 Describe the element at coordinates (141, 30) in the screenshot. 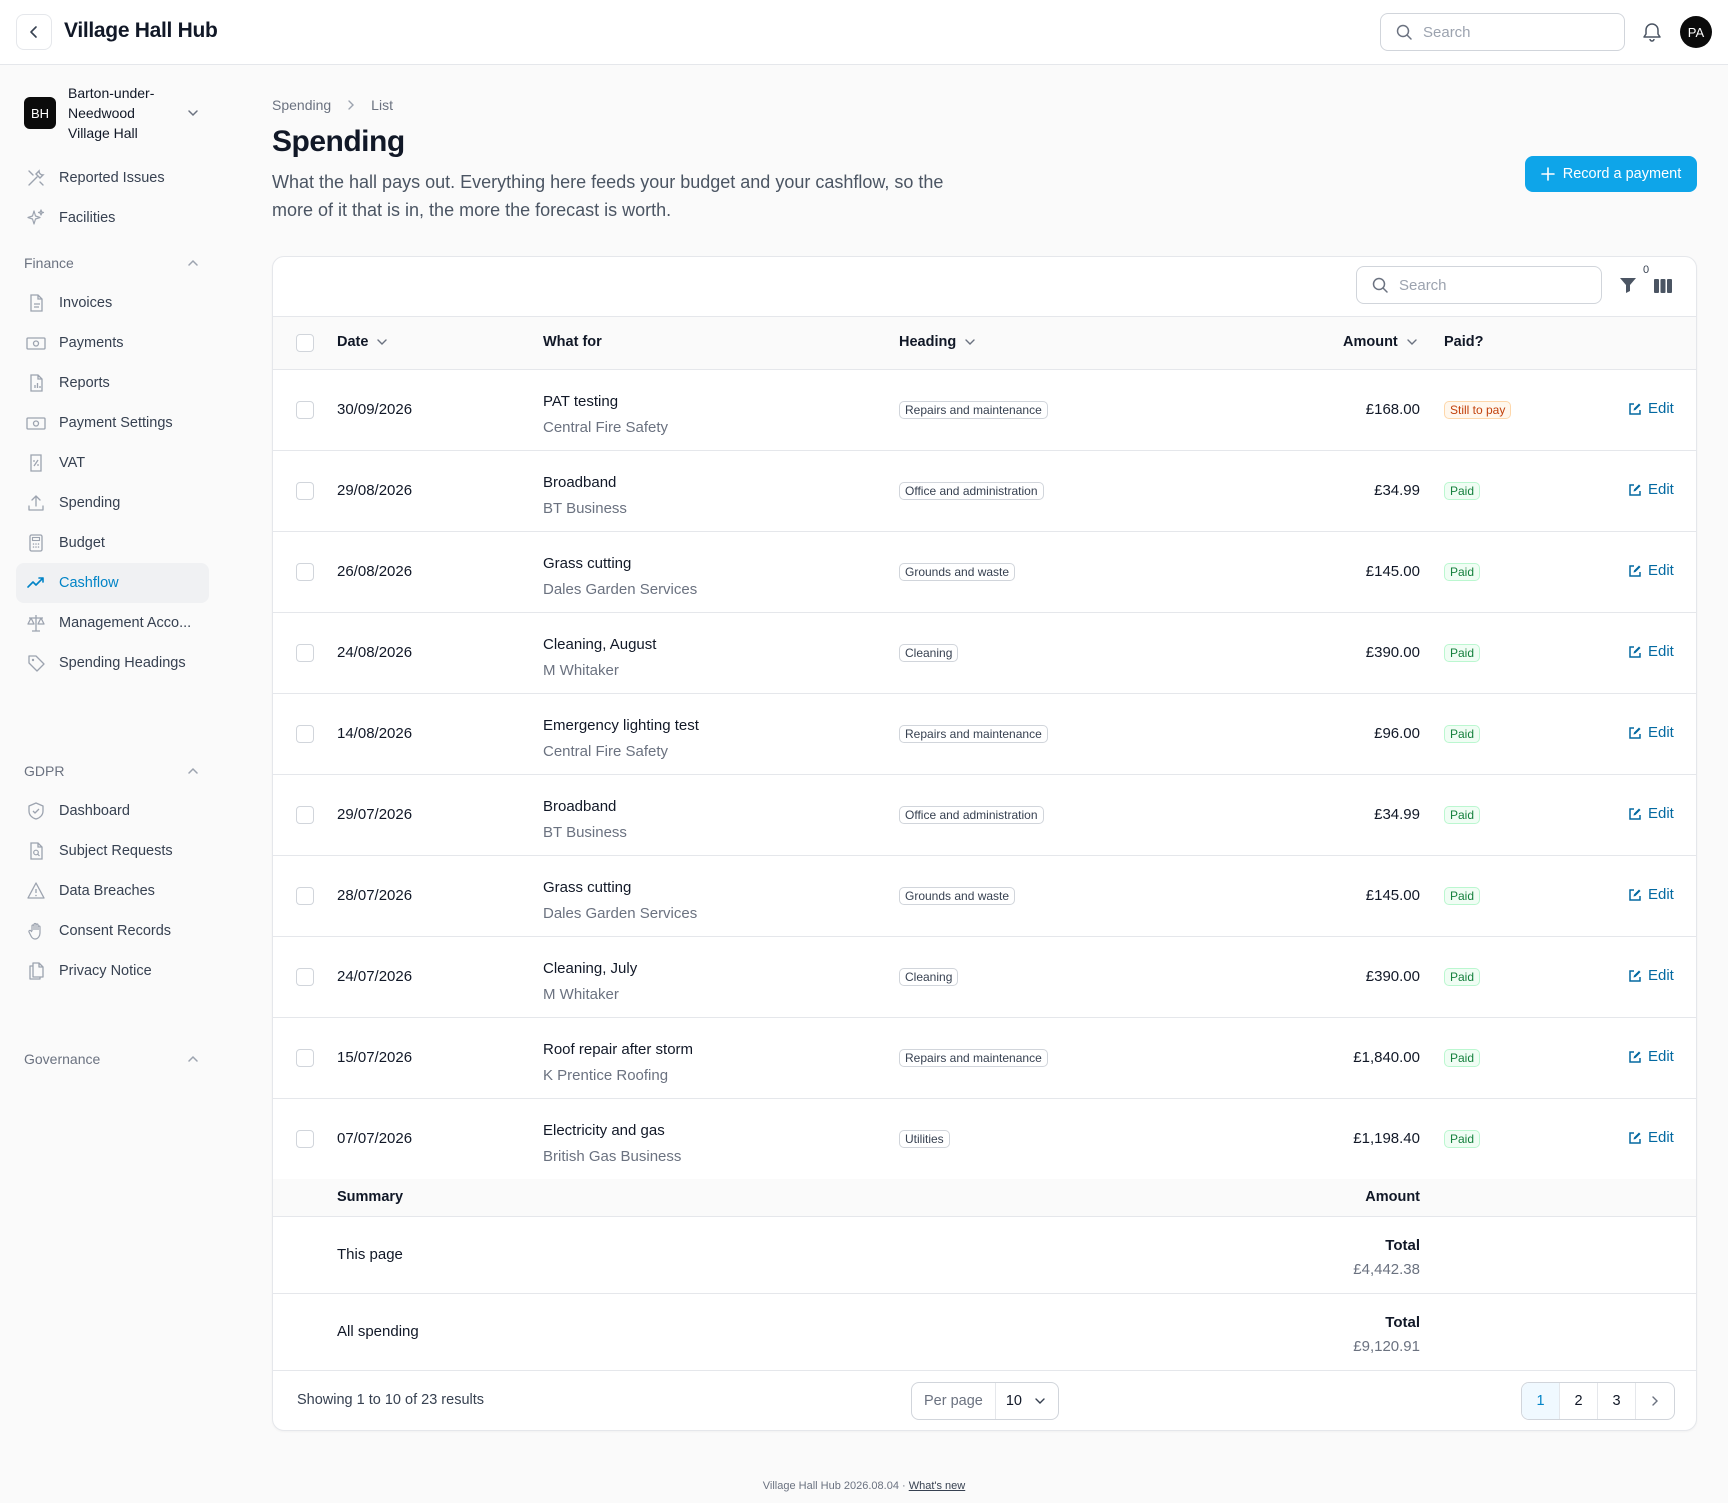

I see `app-title: Village Hall Hub` at that location.